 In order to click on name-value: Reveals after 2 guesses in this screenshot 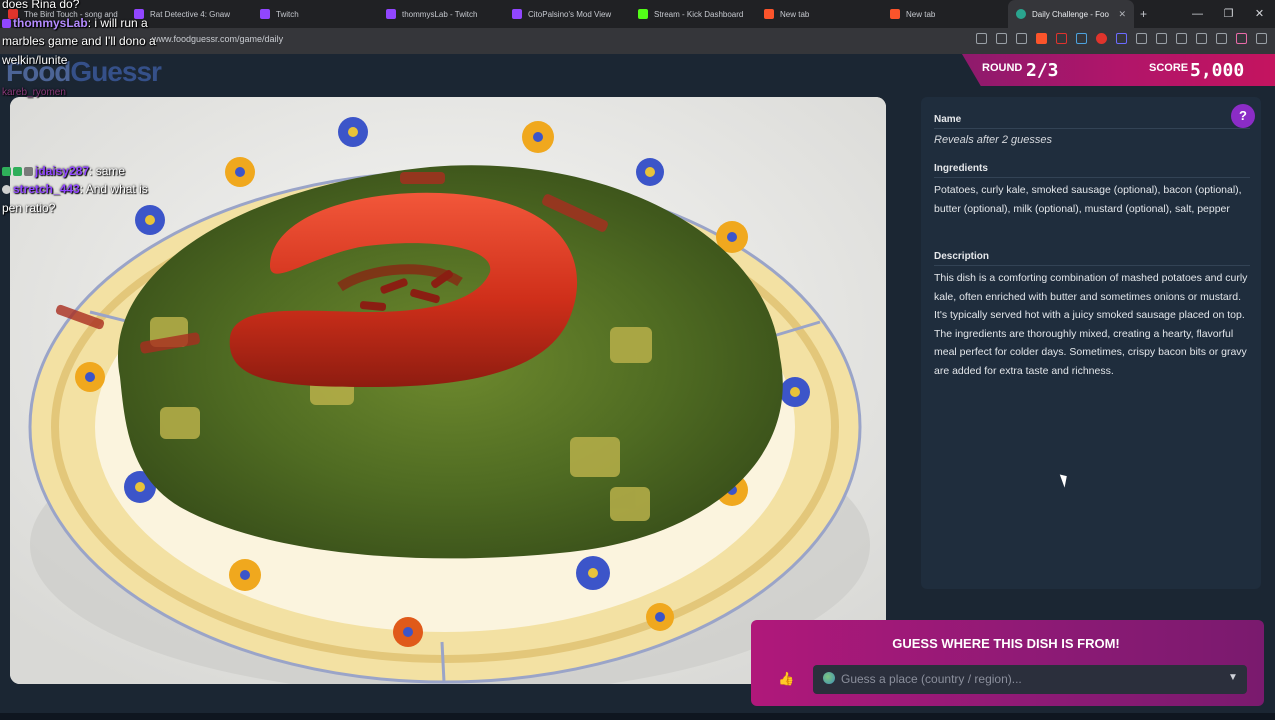, I will do `click(993, 140)`.